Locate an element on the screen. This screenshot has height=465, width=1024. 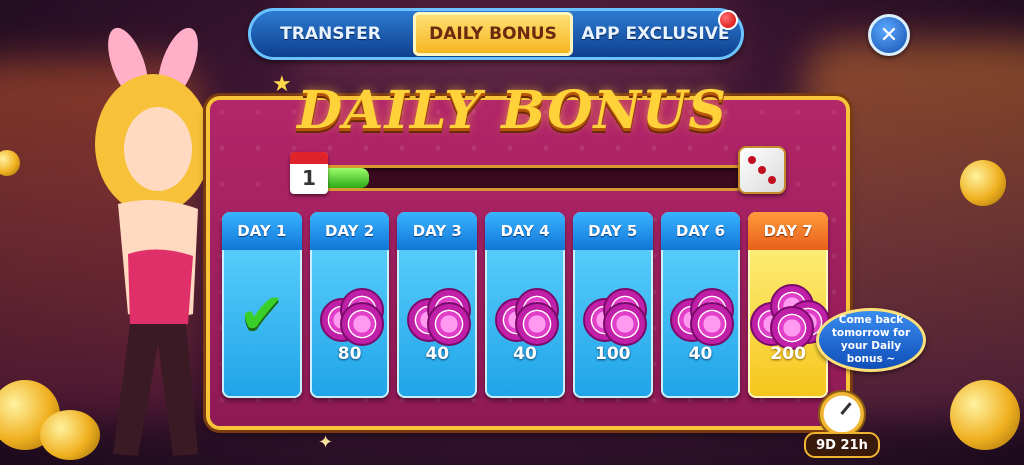
progress-bar is located at coordinates (523, 178).